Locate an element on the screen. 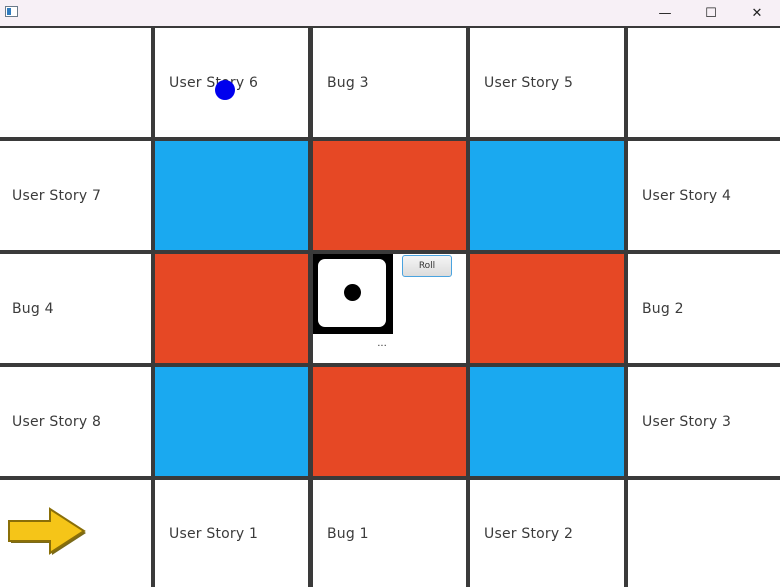 This screenshot has height=587, width=780. tile-label: Bug 1 is located at coordinates (348, 533).